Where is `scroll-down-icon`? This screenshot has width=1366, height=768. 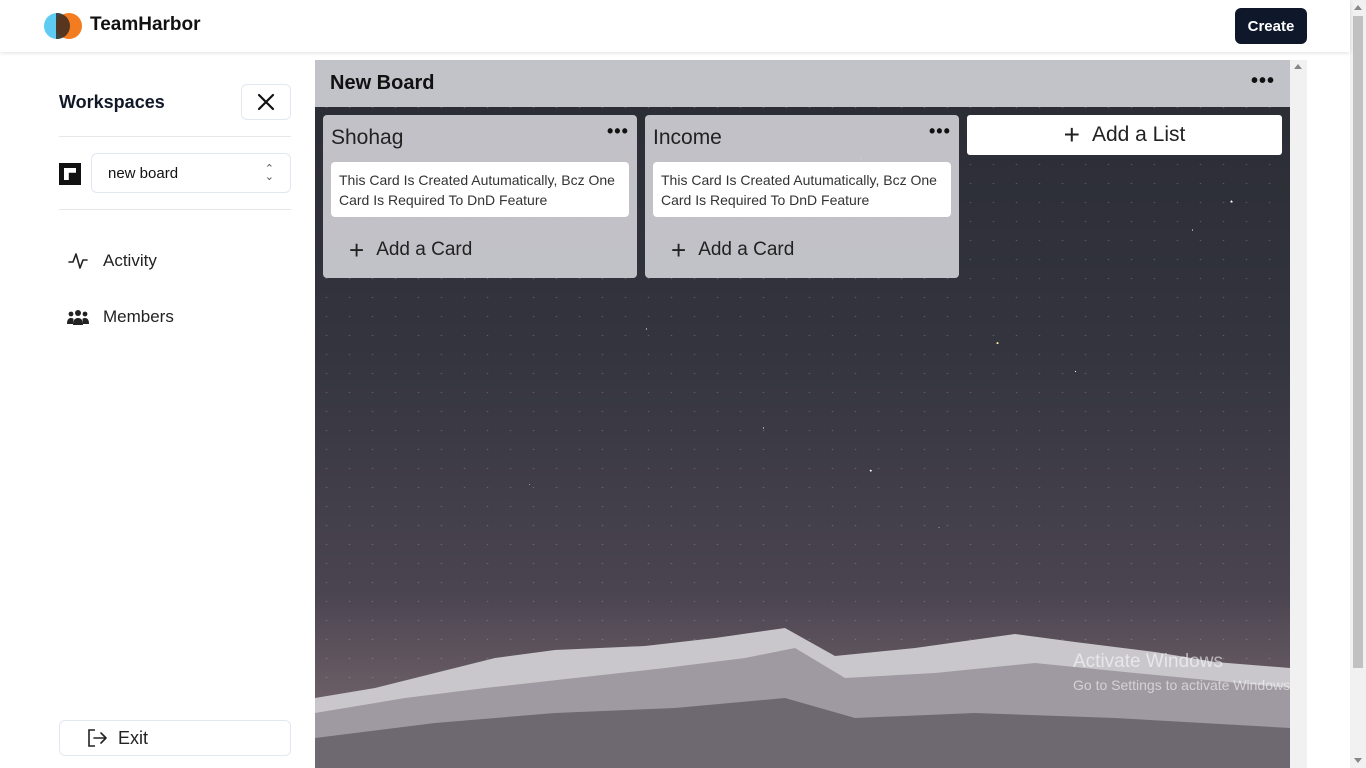
scroll-down-icon is located at coordinates (1358, 760).